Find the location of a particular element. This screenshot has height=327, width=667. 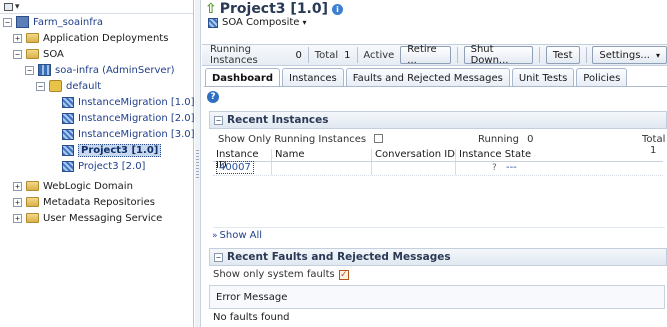

tree-item-composite: InstanceMigration [3.0] is located at coordinates (128, 134).